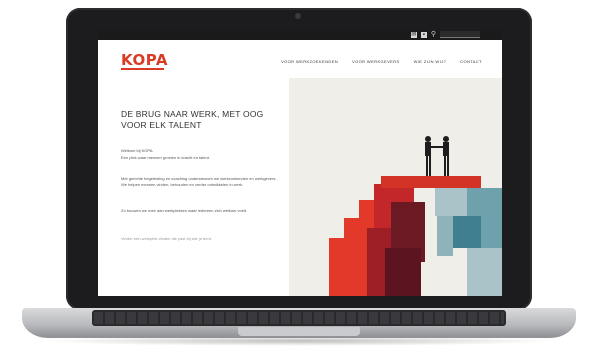 The height and width of the screenshot is (356, 598). Describe the element at coordinates (298, 16) in the screenshot. I see `webcam` at that location.